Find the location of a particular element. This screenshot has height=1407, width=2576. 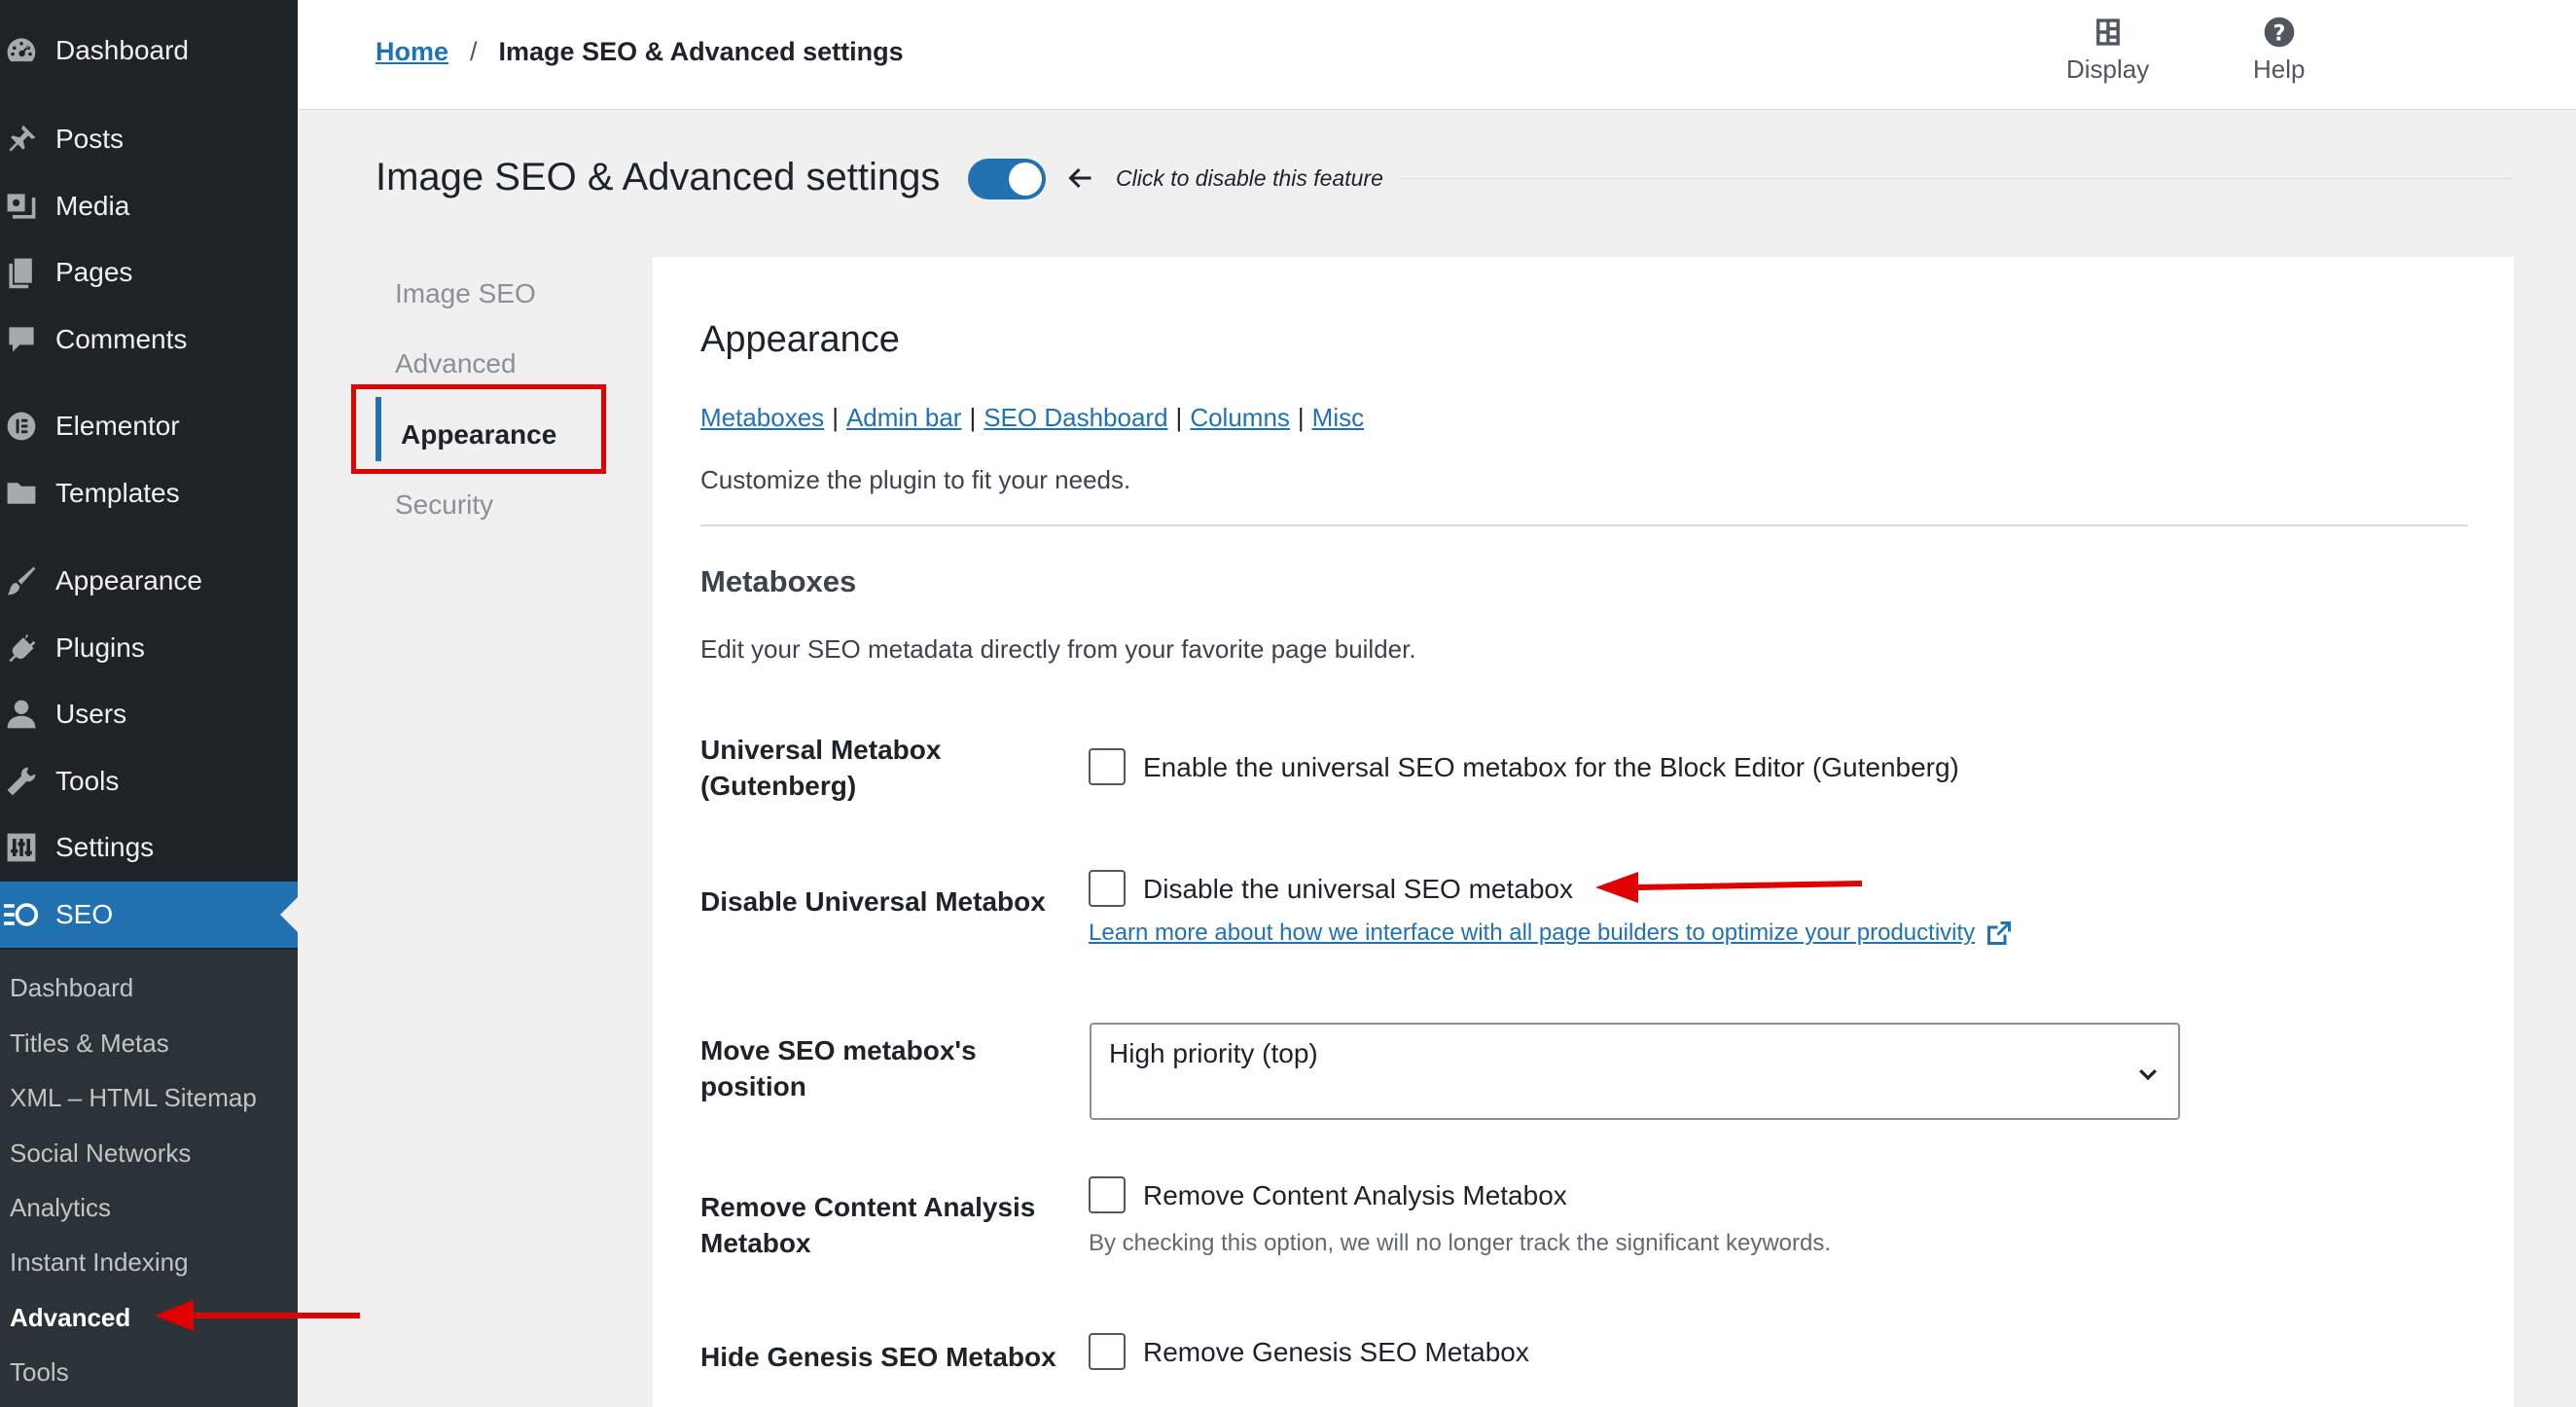

pin-icon is located at coordinates (21, 139).